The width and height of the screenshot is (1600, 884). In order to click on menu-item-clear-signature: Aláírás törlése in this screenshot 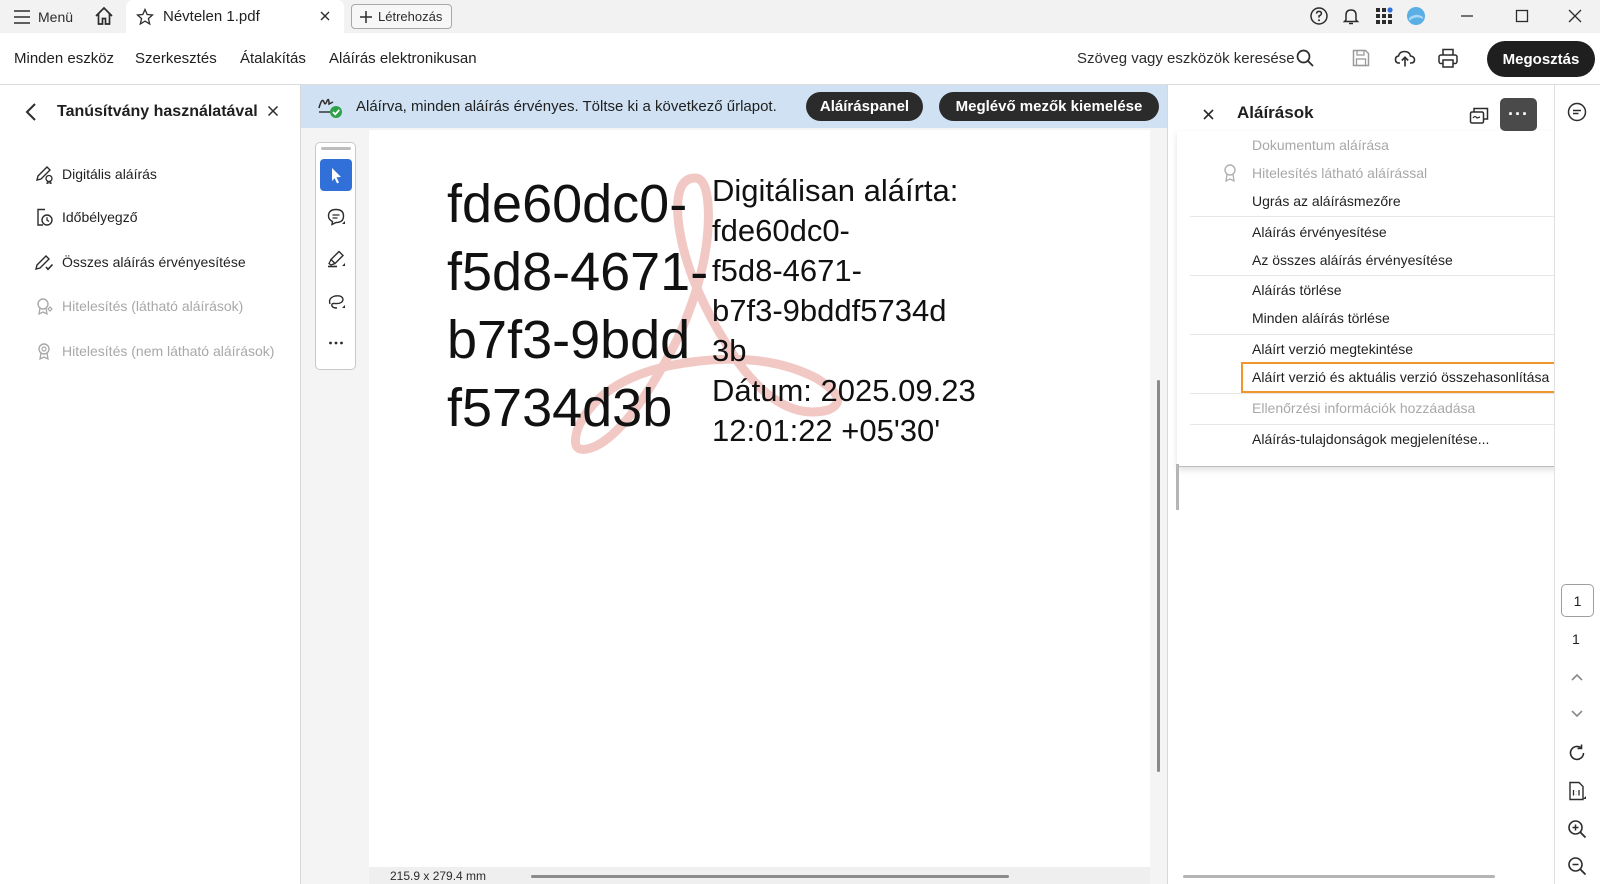, I will do `click(1296, 290)`.